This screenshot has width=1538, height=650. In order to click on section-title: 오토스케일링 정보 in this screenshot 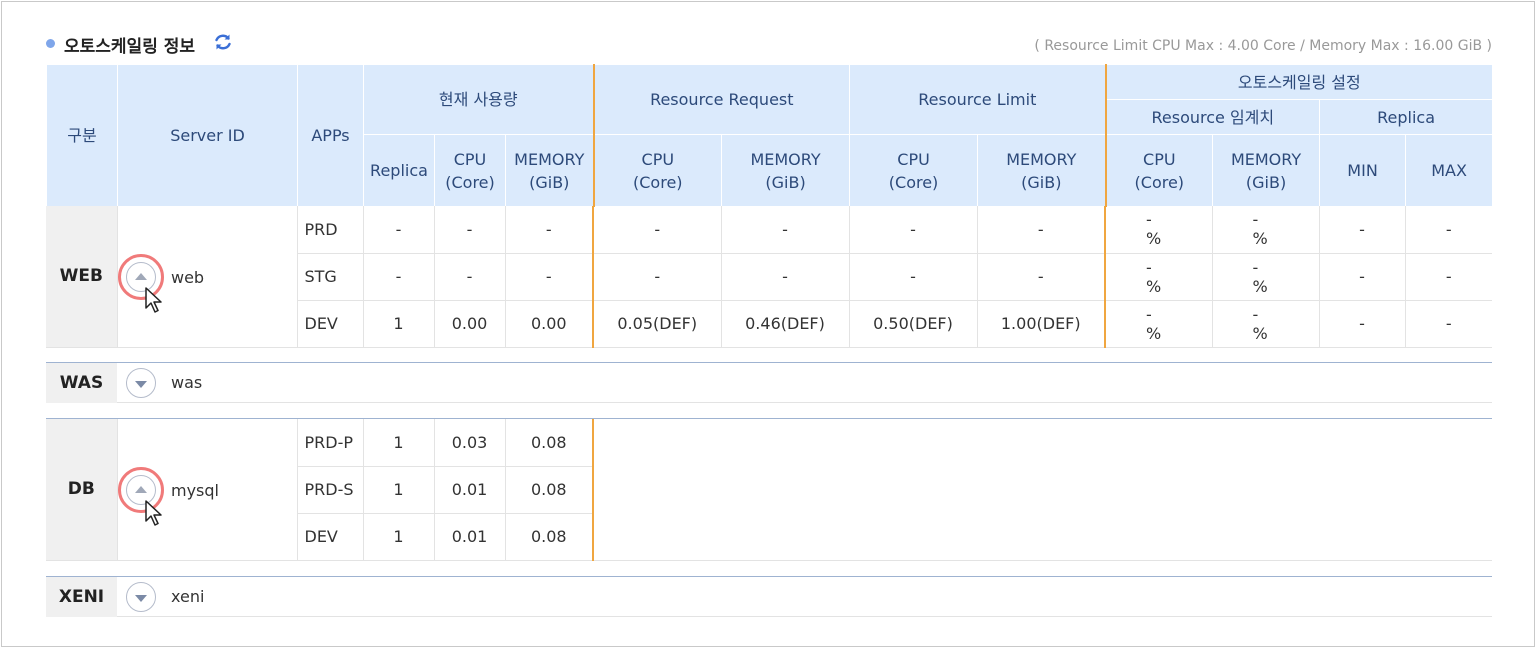, I will do `click(130, 47)`.